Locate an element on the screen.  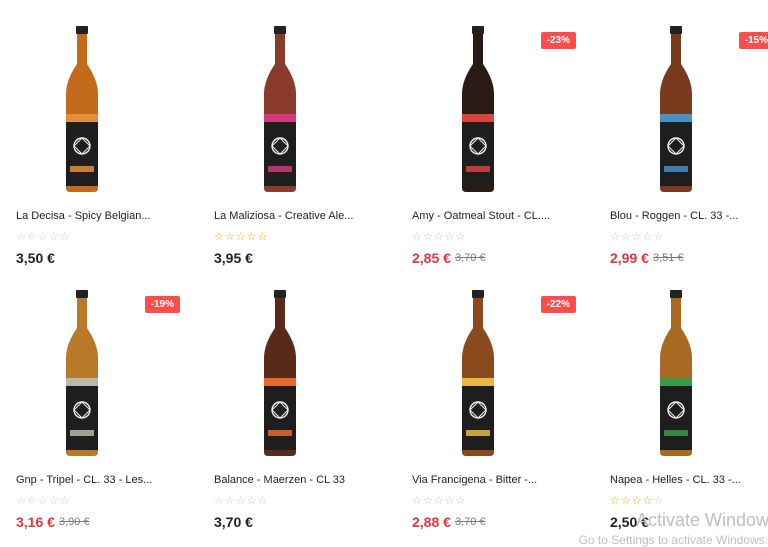
discount-badge: -15% is located at coordinates (753, 40).